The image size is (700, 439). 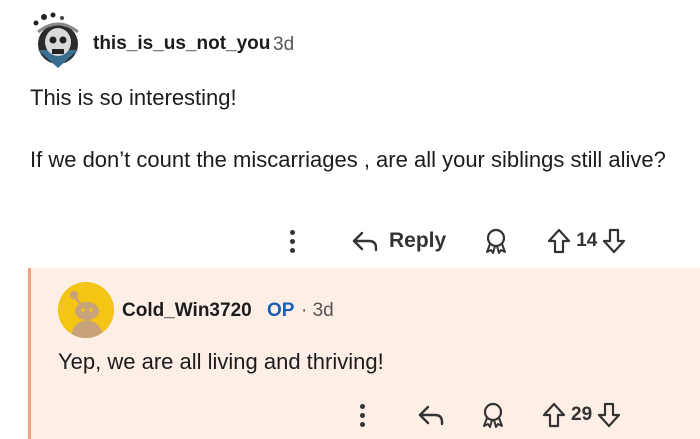 I want to click on vote-count: 29, so click(x=582, y=414).